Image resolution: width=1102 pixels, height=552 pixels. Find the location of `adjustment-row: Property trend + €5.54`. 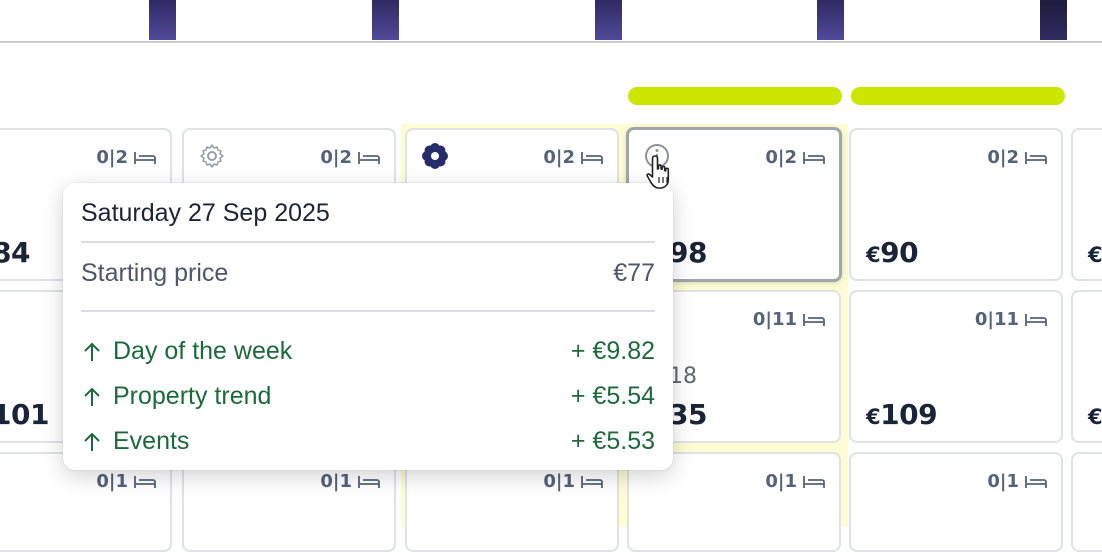

adjustment-row: Property trend + €5.54 is located at coordinates (368, 396).